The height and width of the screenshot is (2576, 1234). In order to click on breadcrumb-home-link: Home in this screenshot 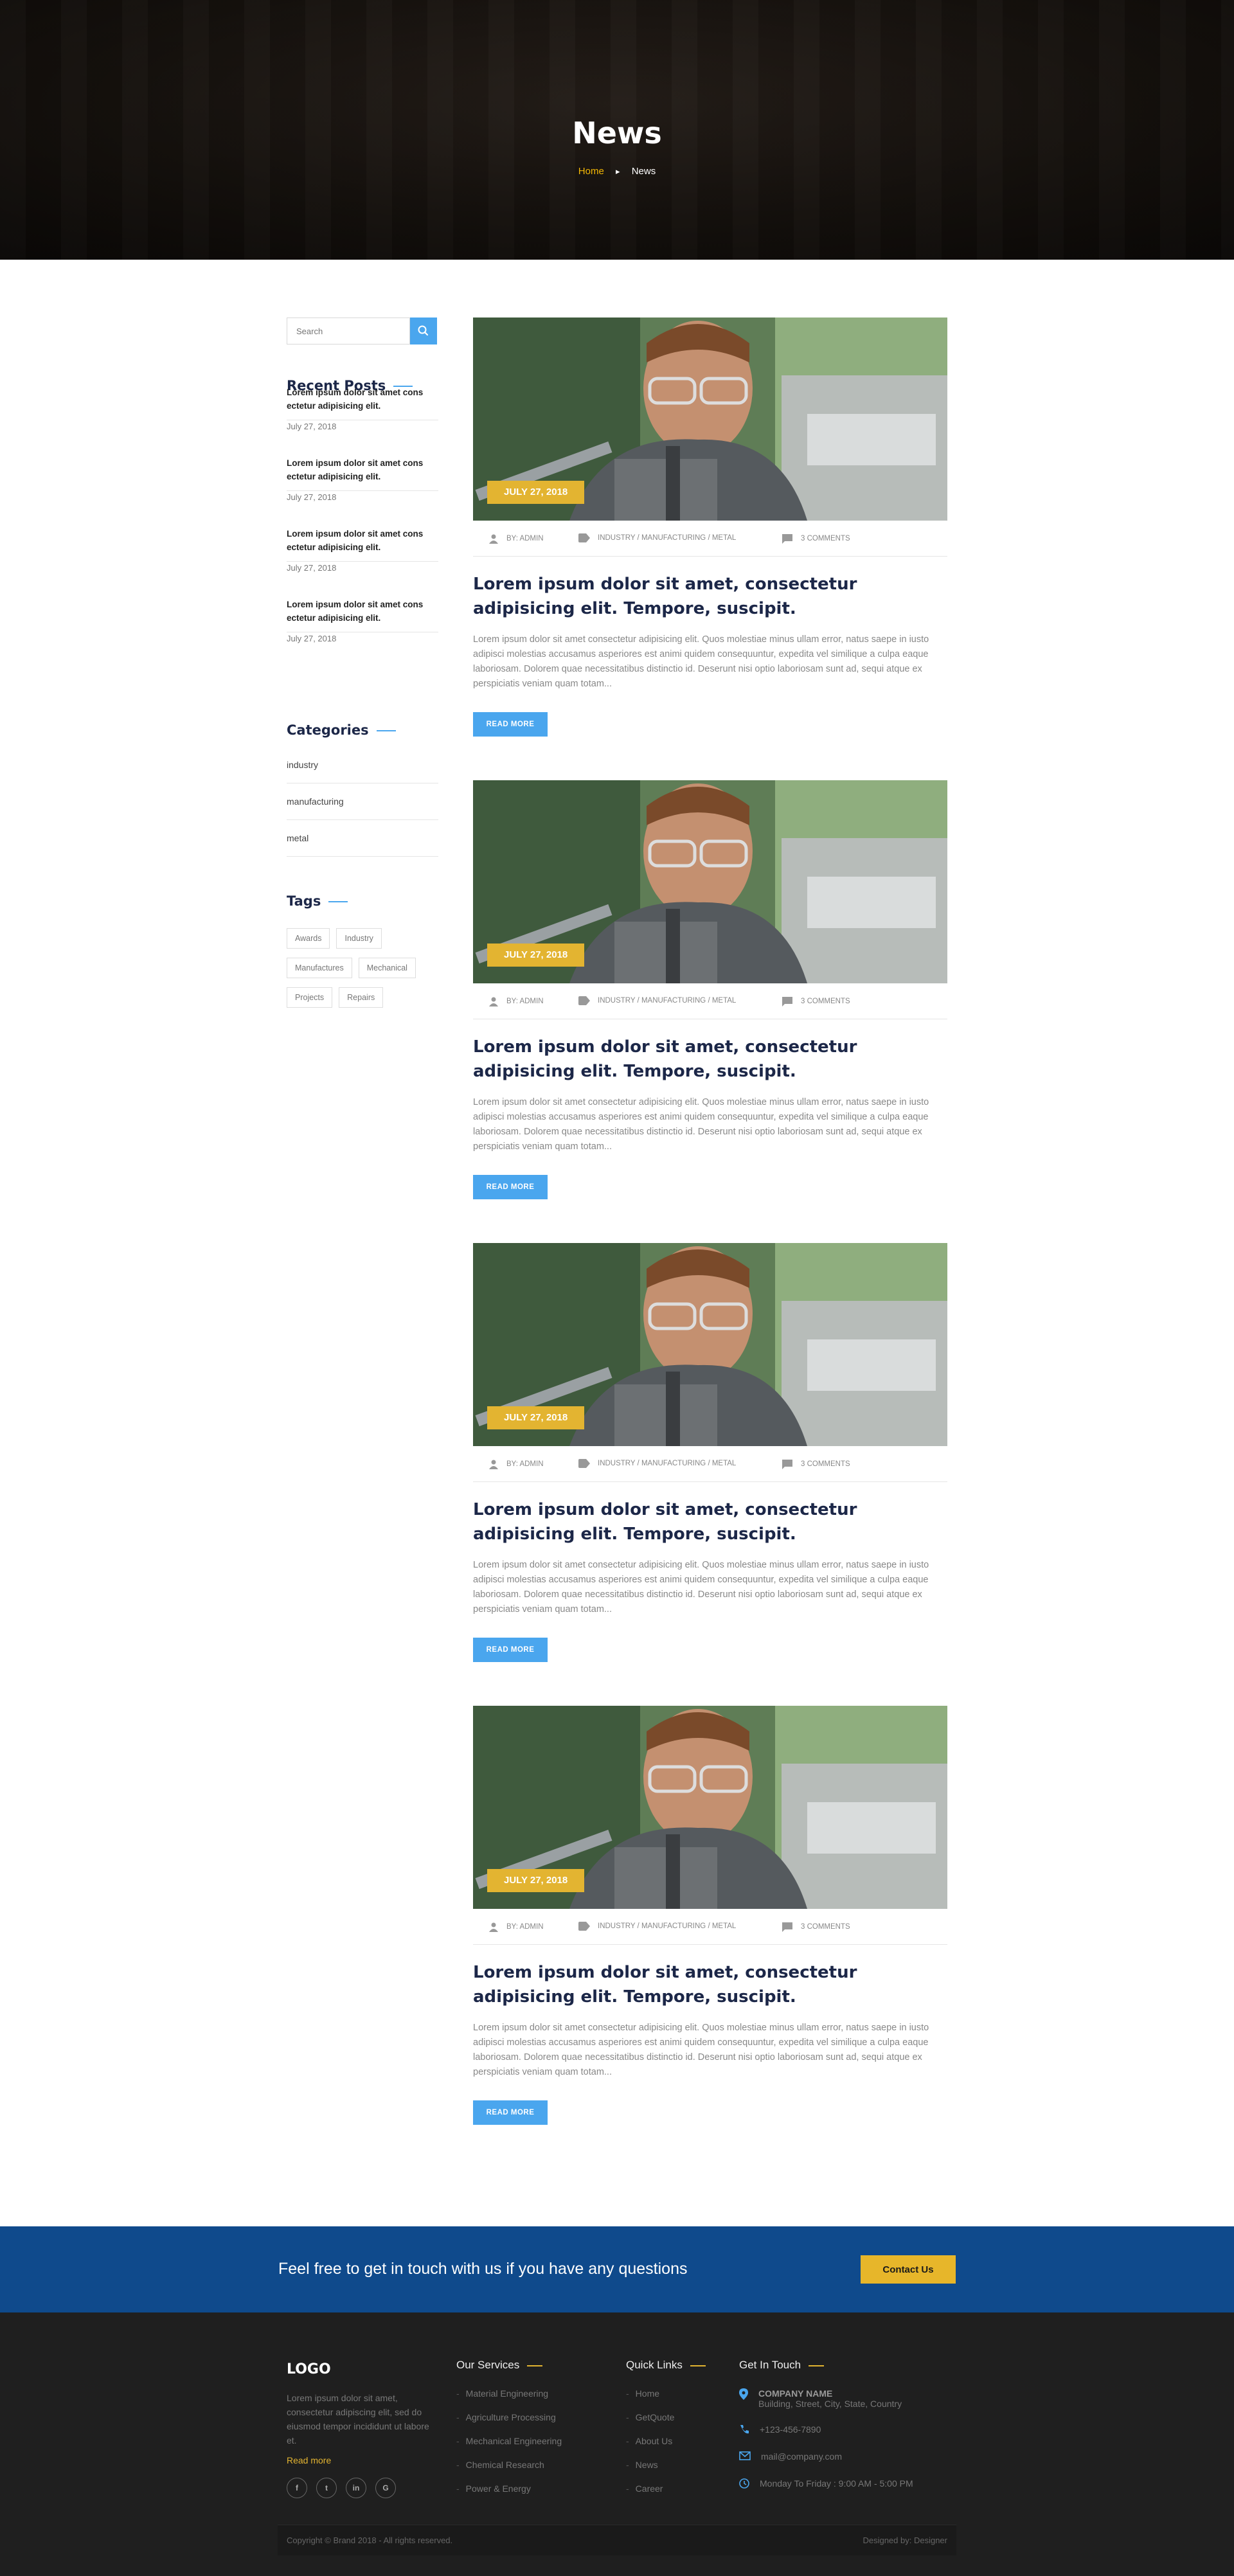, I will do `click(591, 171)`.